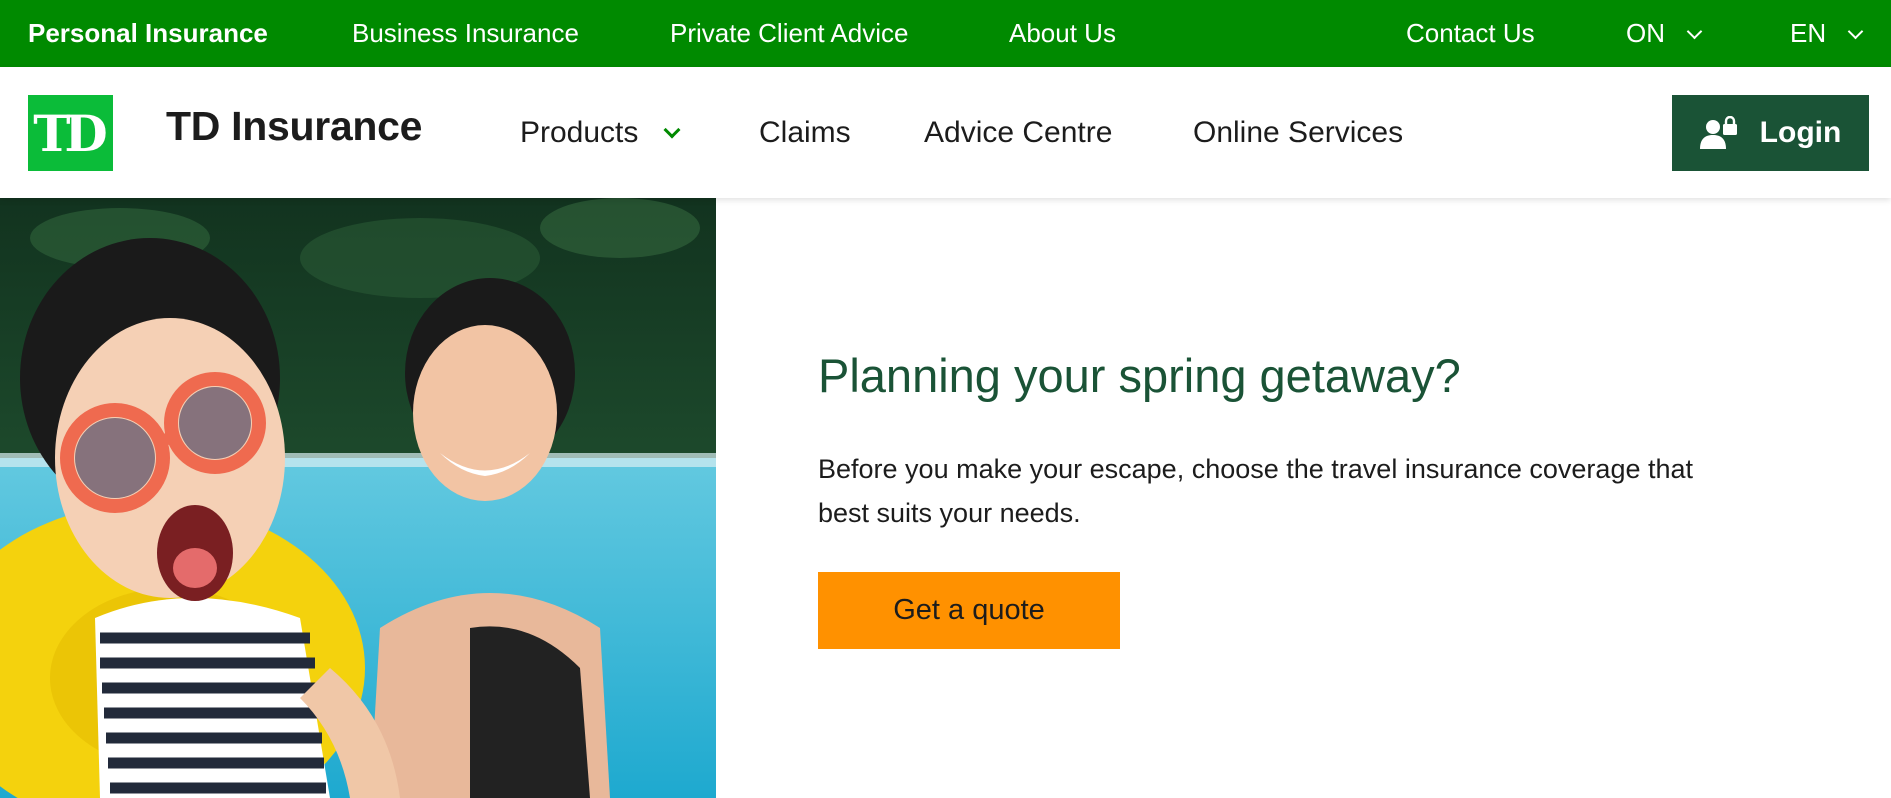 The height and width of the screenshot is (798, 1891). What do you see at coordinates (805, 132) in the screenshot?
I see `nav-claims: Claims` at bounding box center [805, 132].